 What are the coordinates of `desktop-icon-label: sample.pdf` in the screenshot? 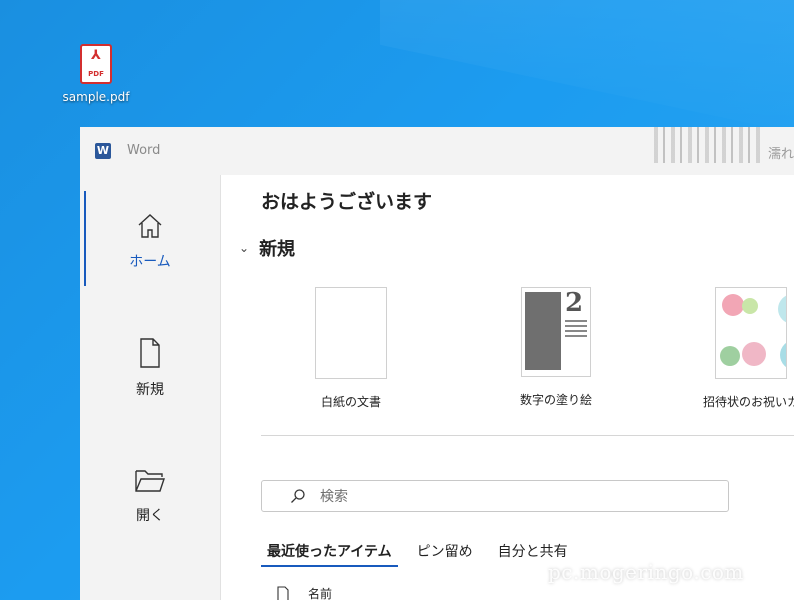 It's located at (96, 97).